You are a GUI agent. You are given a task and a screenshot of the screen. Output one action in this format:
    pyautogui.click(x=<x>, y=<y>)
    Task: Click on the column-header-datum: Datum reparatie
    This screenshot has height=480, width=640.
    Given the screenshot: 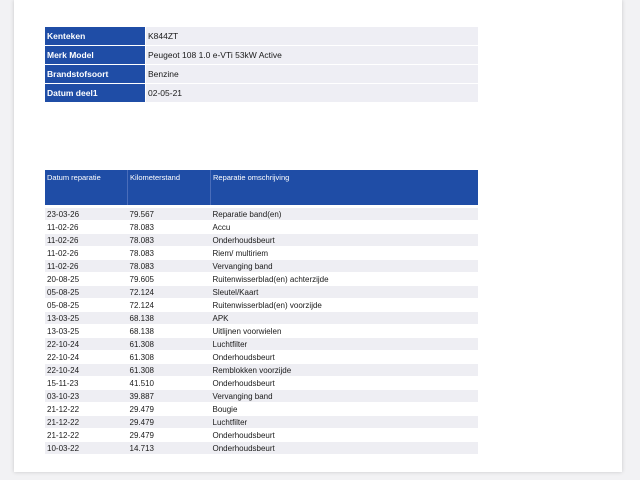 What is the action you would take?
    pyautogui.click(x=86, y=187)
    